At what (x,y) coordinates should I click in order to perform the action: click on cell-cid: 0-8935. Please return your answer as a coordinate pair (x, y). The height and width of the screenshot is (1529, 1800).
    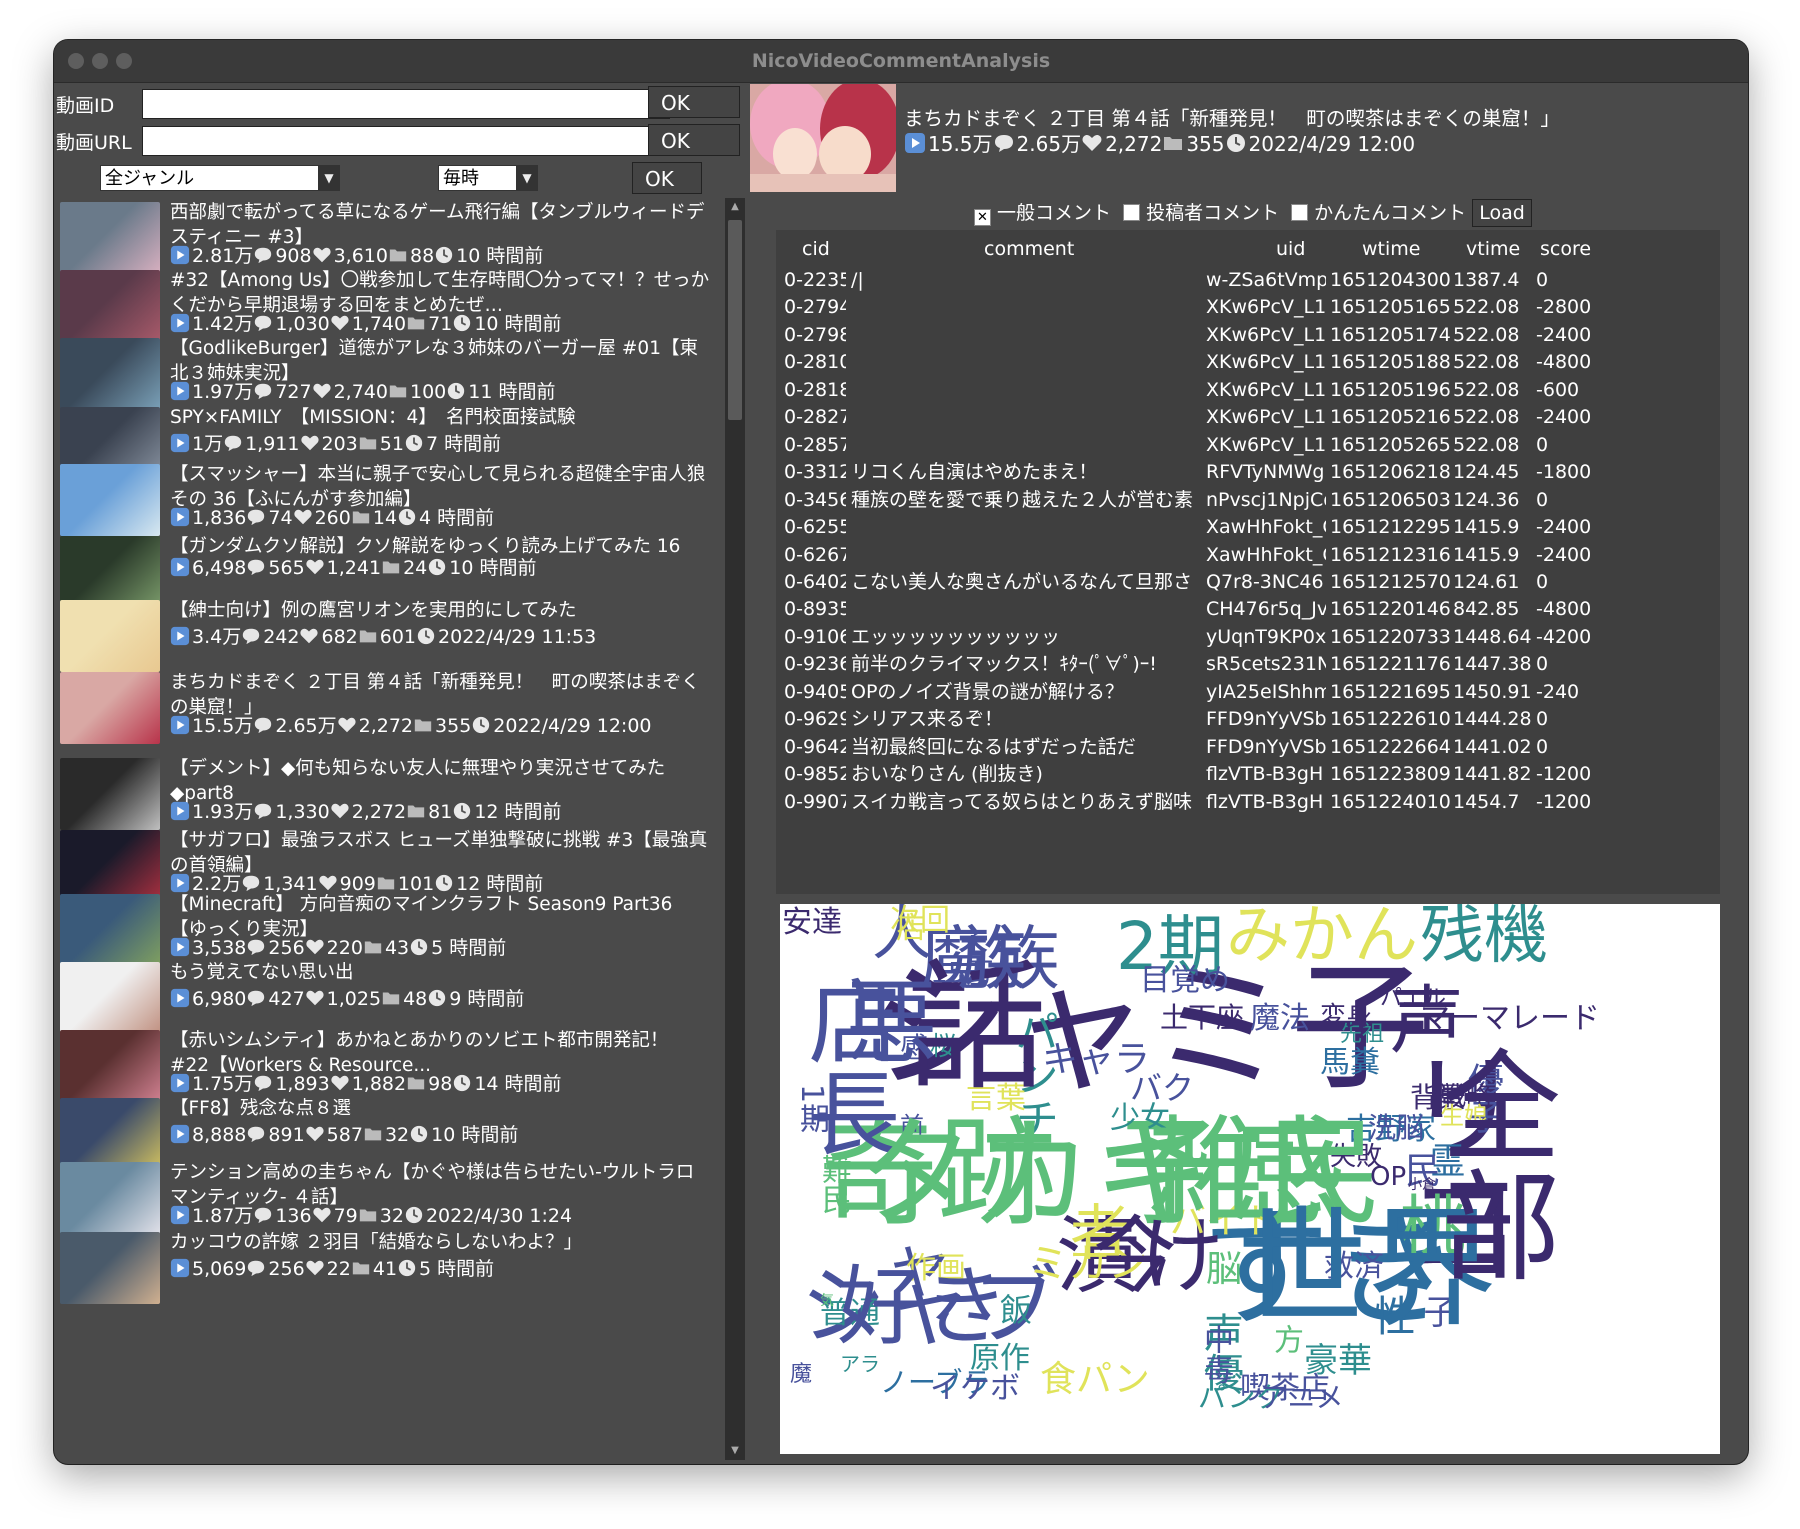
    Looking at the image, I should click on (815, 609).